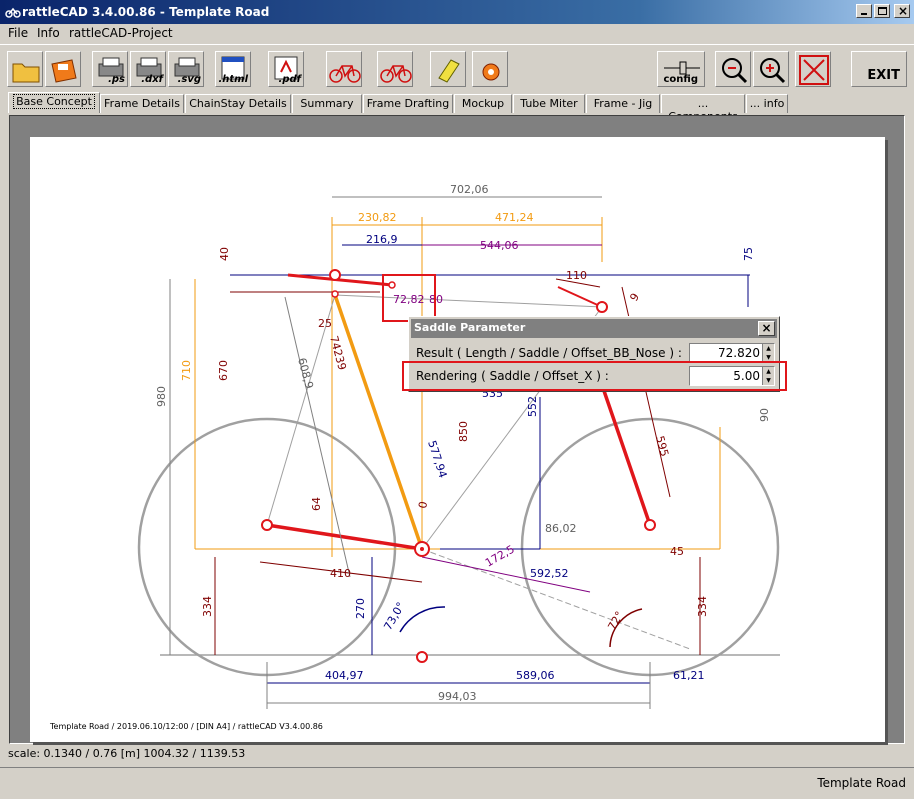  What do you see at coordinates (18, 33) in the screenshot?
I see `menu-file: File` at bounding box center [18, 33].